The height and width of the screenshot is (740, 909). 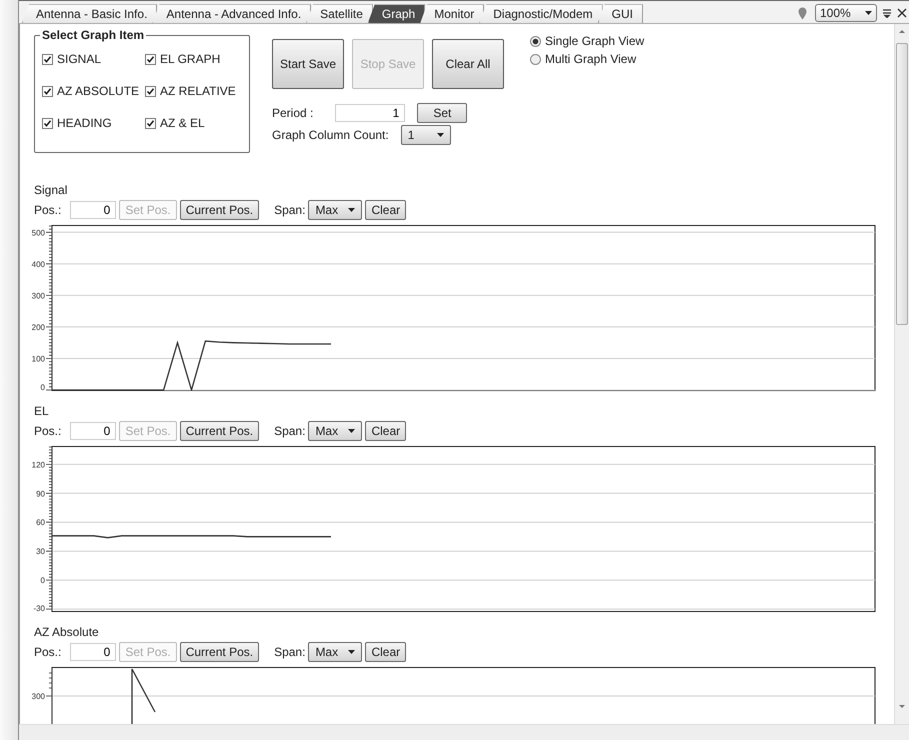 I want to click on period-label: Period :, so click(x=293, y=113).